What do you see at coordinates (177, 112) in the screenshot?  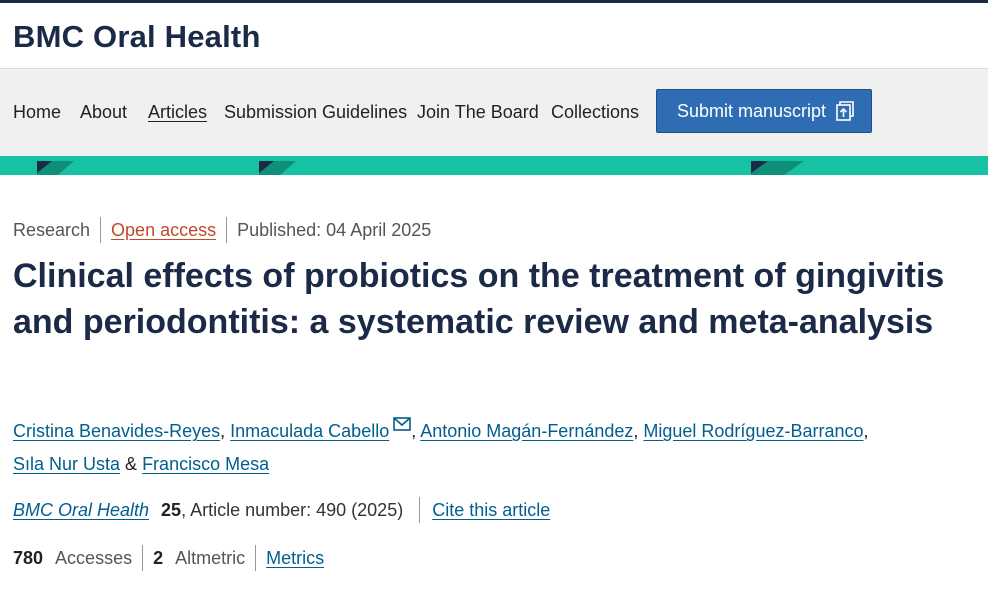 I see `nav-articles: Articles` at bounding box center [177, 112].